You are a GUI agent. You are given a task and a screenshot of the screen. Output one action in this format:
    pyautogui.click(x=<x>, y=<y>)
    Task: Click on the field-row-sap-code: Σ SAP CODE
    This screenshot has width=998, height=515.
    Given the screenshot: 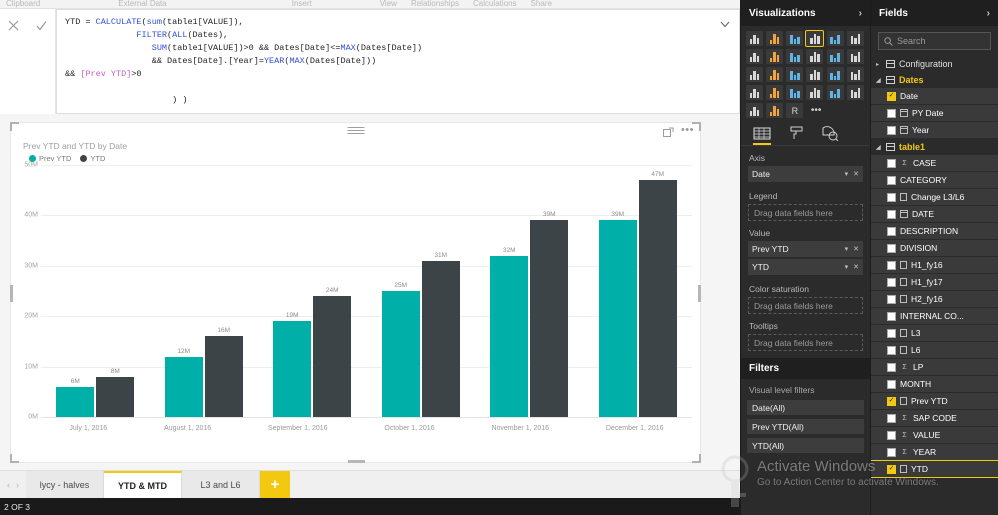 What is the action you would take?
    pyautogui.click(x=934, y=418)
    